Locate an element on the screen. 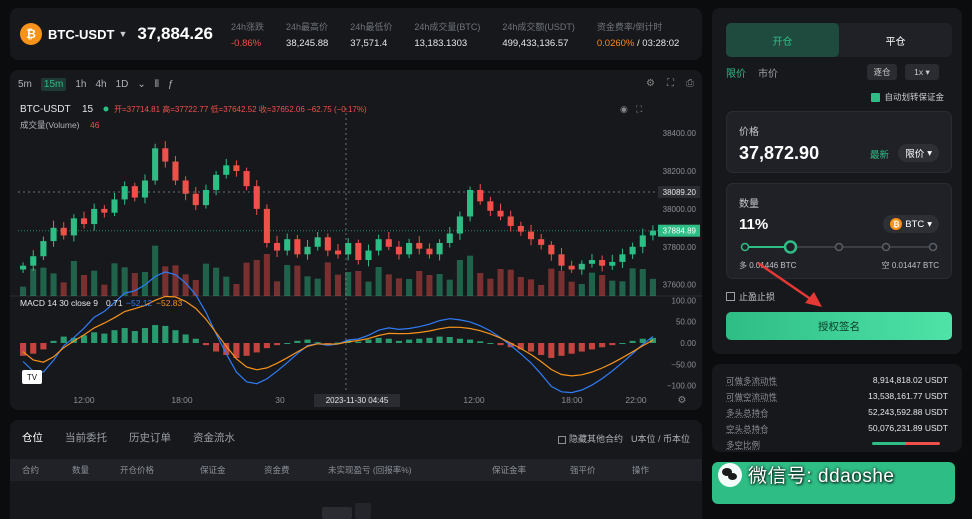 The height and width of the screenshot is (519, 972). timeframe-4h: 4h is located at coordinates (100, 84).